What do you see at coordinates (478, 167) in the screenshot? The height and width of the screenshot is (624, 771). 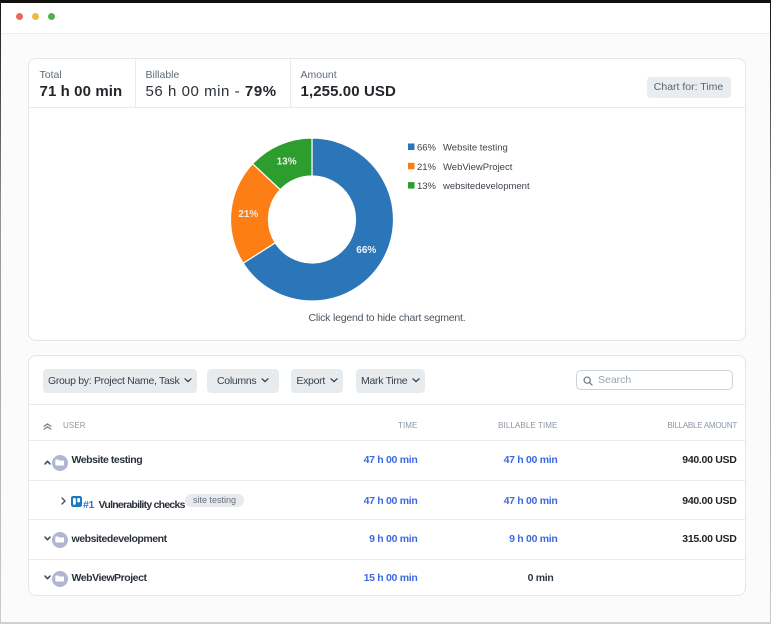 I see `svg-text: WebViewProject` at bounding box center [478, 167].